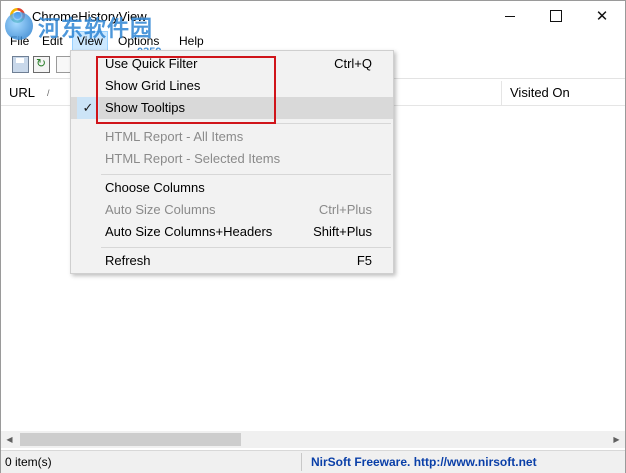  I want to click on close-button: ✕, so click(602, 16).